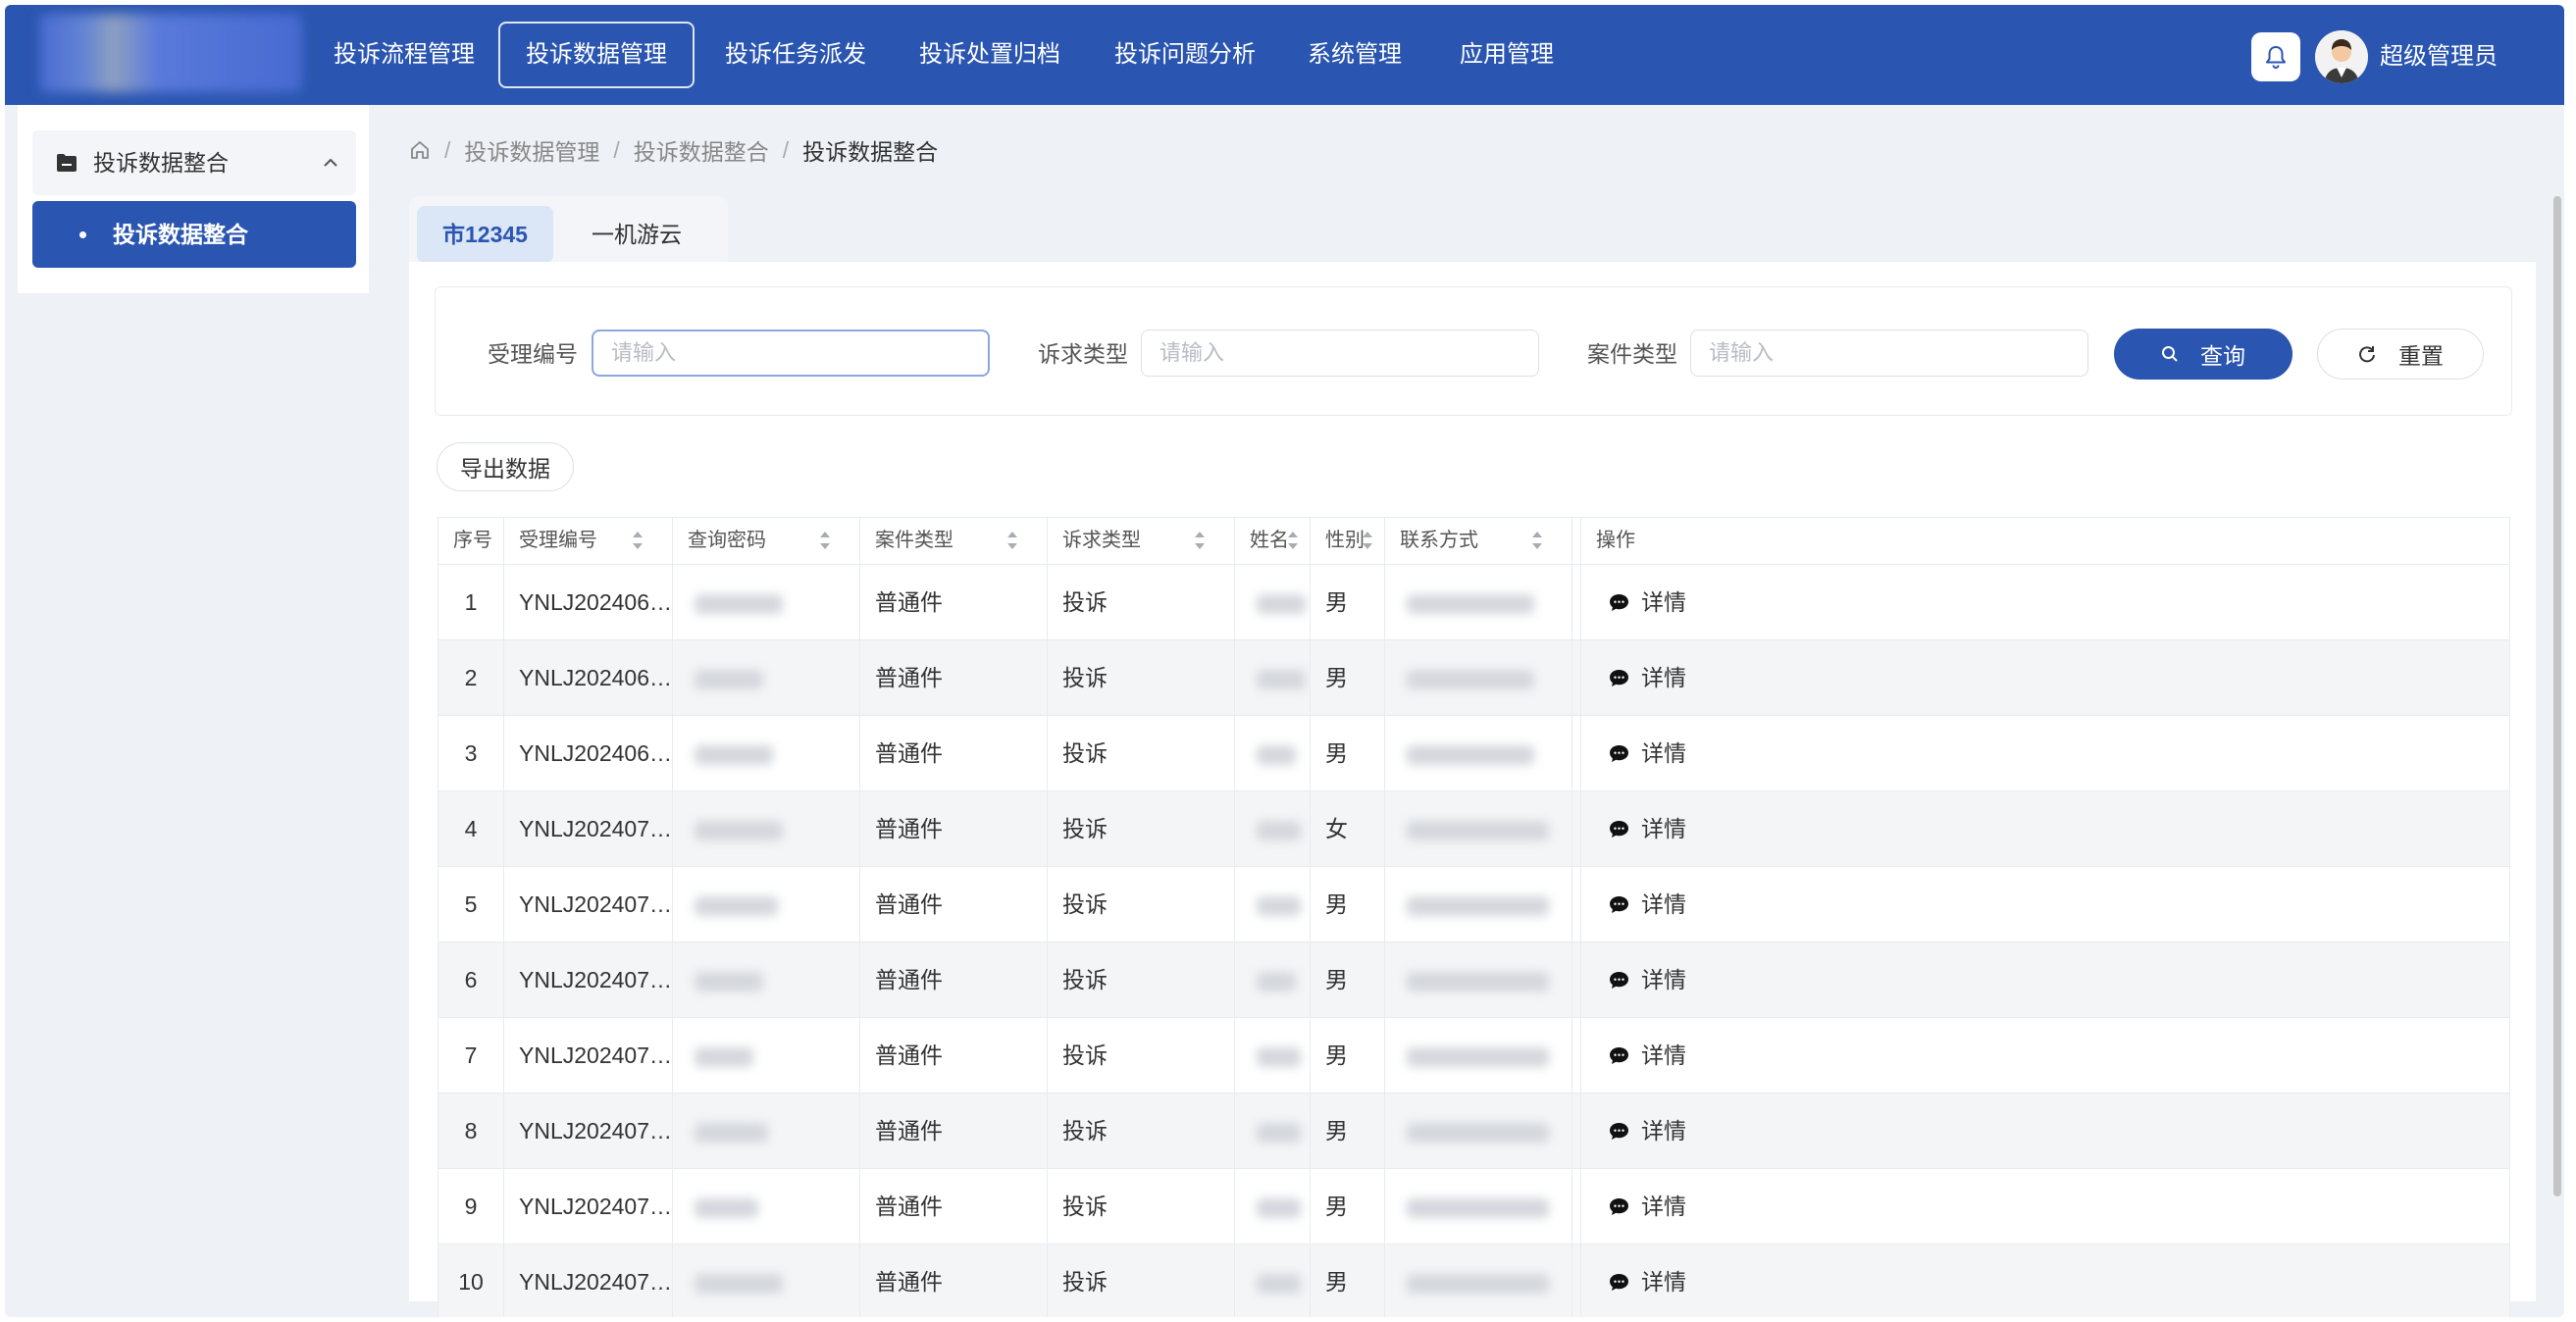 This screenshot has height=1322, width=2576. Describe the element at coordinates (870, 152) in the screenshot. I see `breadcrumb-current: 投诉数据整合` at that location.